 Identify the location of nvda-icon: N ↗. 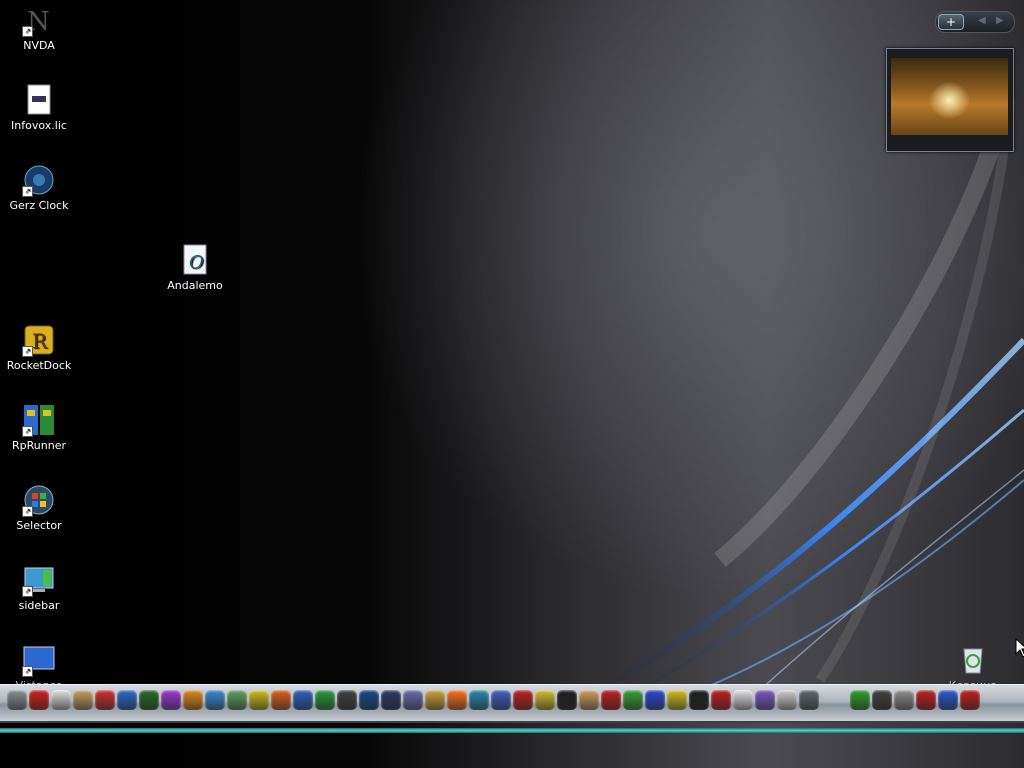
(38, 20).